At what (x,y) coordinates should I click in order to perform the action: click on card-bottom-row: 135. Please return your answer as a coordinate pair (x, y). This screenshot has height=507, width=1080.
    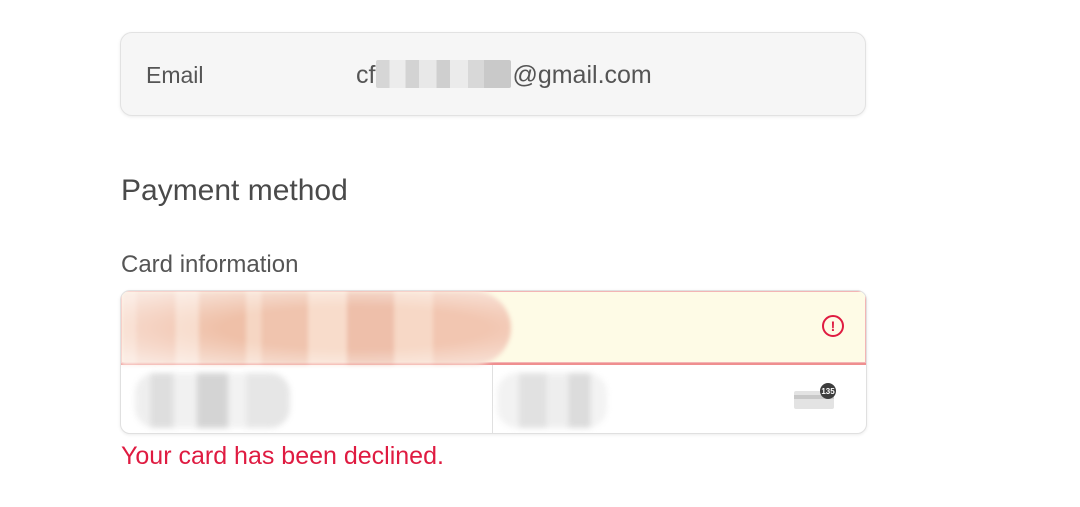
    Looking at the image, I should click on (493, 399).